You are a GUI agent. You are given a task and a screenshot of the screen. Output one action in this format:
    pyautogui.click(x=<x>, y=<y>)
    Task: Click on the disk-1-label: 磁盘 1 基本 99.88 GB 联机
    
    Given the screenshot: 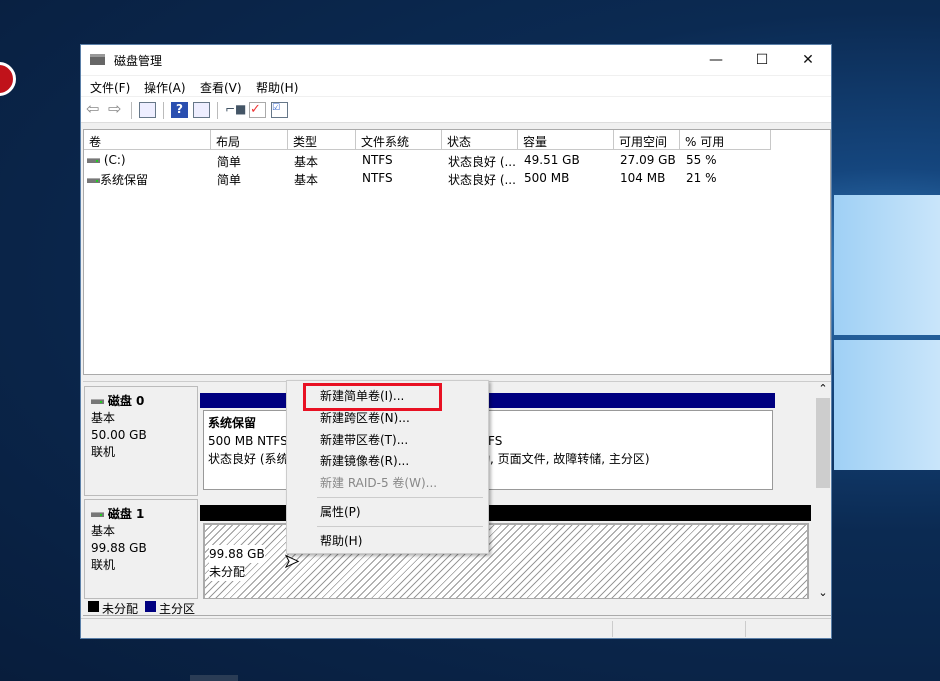 What is the action you would take?
    pyautogui.click(x=141, y=549)
    